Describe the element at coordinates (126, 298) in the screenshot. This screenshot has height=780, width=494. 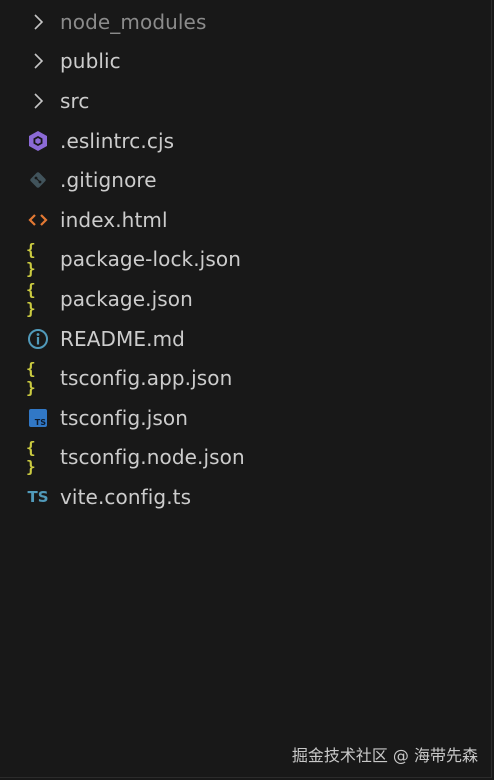
I see `tree-item-label: package.json` at that location.